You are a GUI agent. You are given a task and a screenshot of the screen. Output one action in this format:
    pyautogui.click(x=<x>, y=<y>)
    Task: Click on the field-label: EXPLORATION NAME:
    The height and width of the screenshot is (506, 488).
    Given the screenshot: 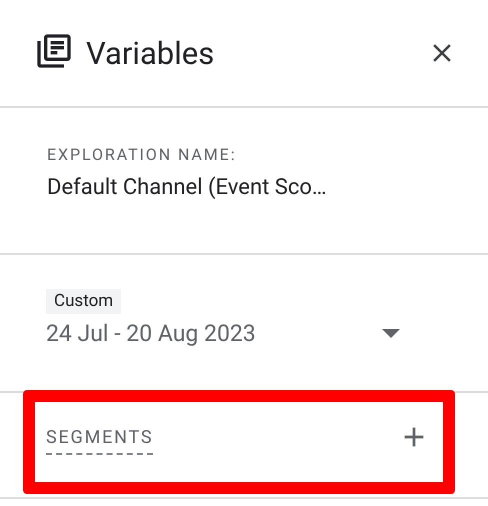 What is the action you would take?
    pyautogui.click(x=142, y=155)
    